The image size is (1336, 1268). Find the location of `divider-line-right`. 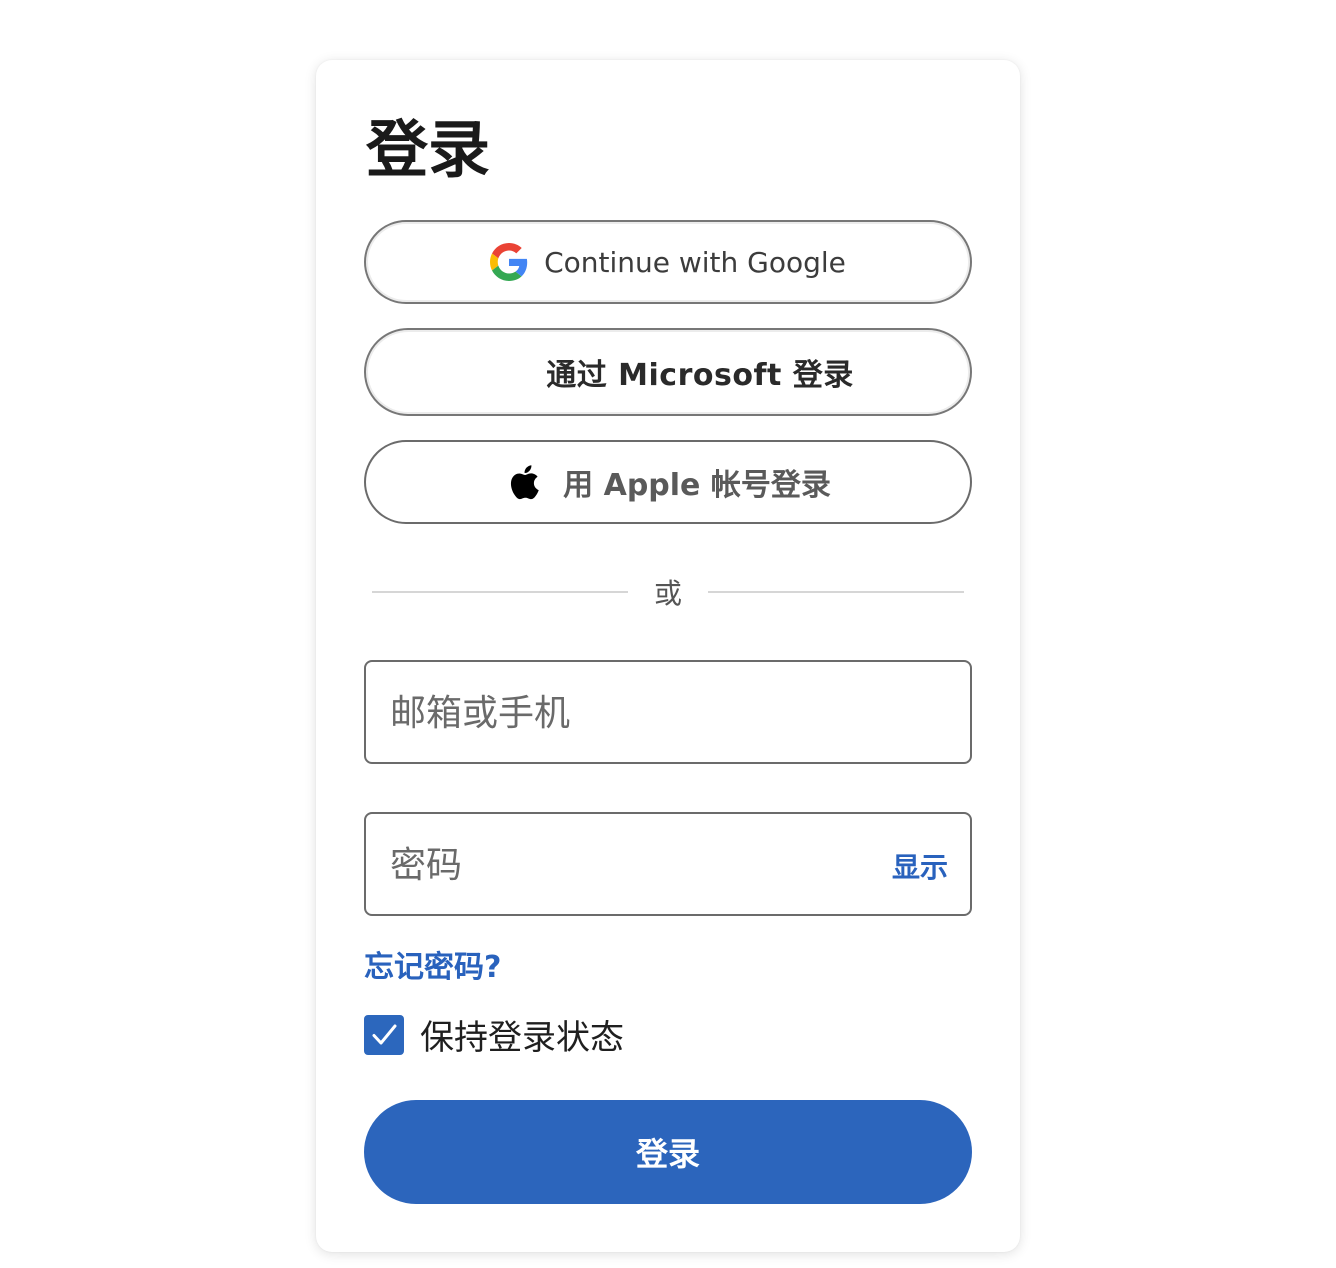

divider-line-right is located at coordinates (836, 592).